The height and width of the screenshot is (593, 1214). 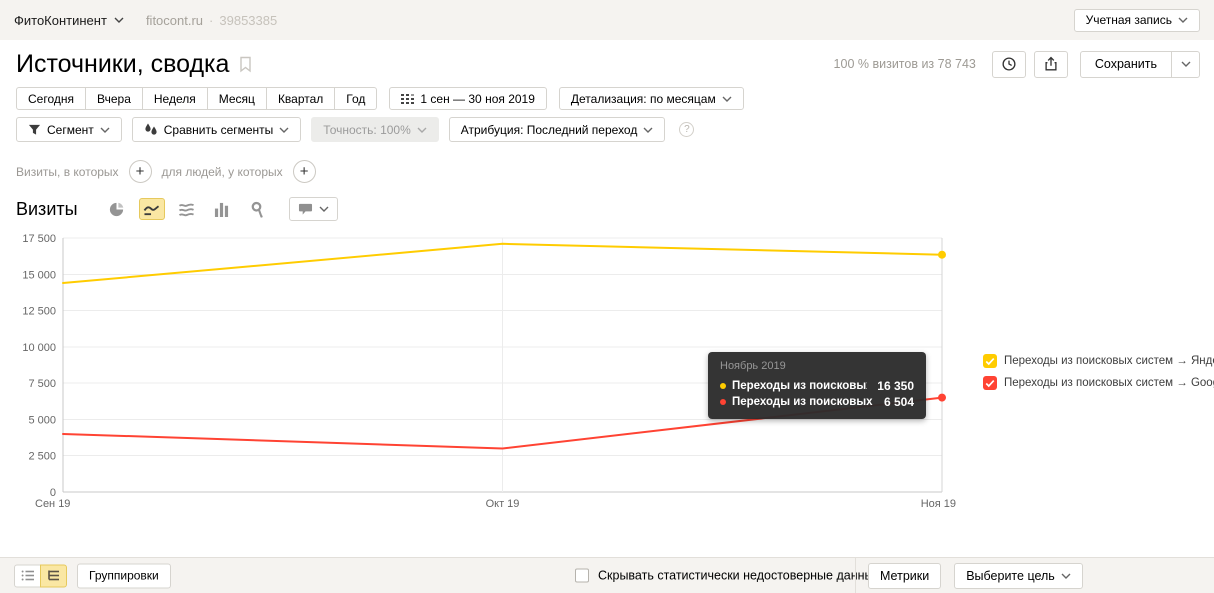 I want to click on footer-right: Метрики Выберите цель, so click(x=975, y=575).